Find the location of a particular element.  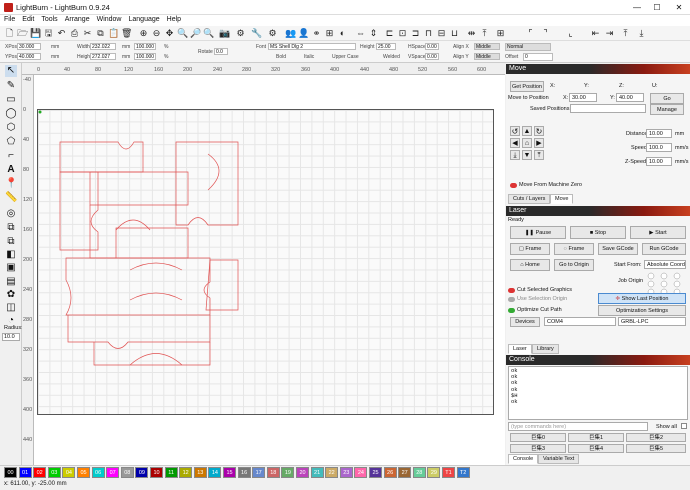

zoom-in-icon: ⊕ is located at coordinates (143, 33).